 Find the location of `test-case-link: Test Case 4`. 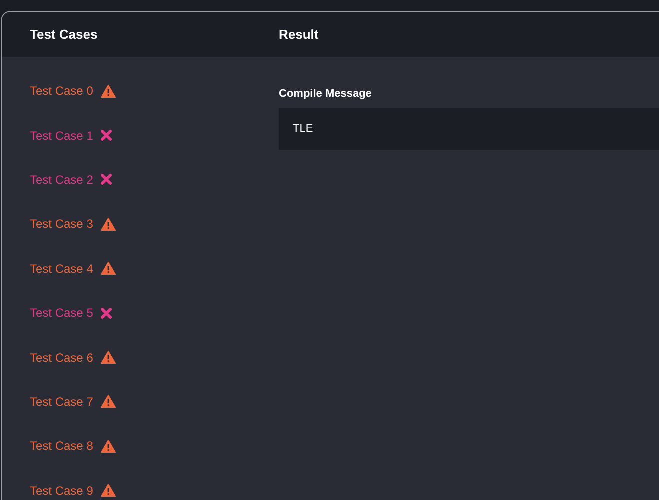

test-case-link: Test Case 4 is located at coordinates (62, 269).